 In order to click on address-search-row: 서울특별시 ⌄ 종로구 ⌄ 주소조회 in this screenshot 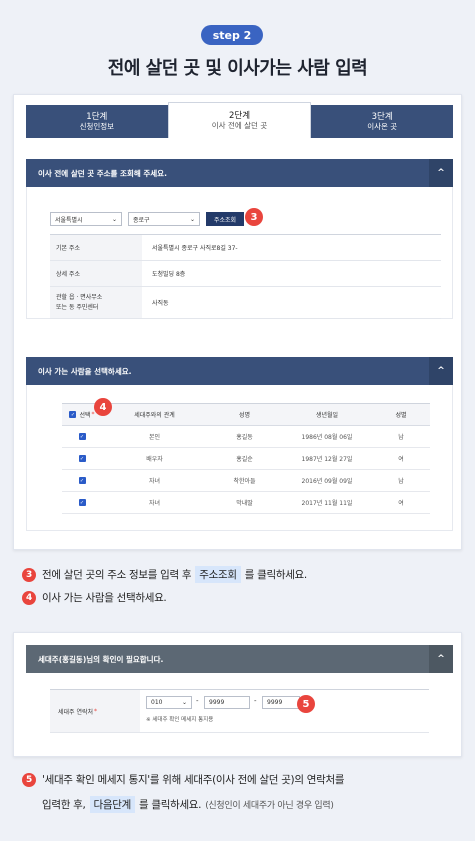, I will do `click(147, 219)`.